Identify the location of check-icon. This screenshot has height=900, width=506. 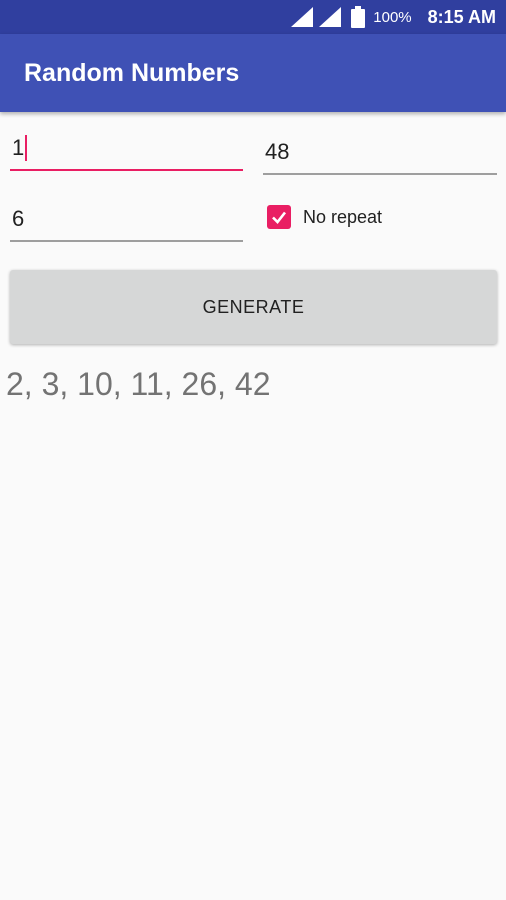
(279, 217).